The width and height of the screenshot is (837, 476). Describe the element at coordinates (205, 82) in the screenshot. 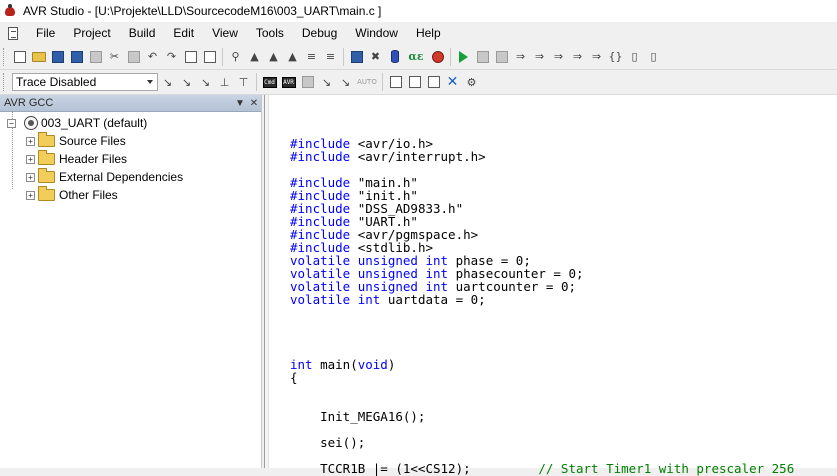

I see `trace-filter-icon: ↘` at that location.